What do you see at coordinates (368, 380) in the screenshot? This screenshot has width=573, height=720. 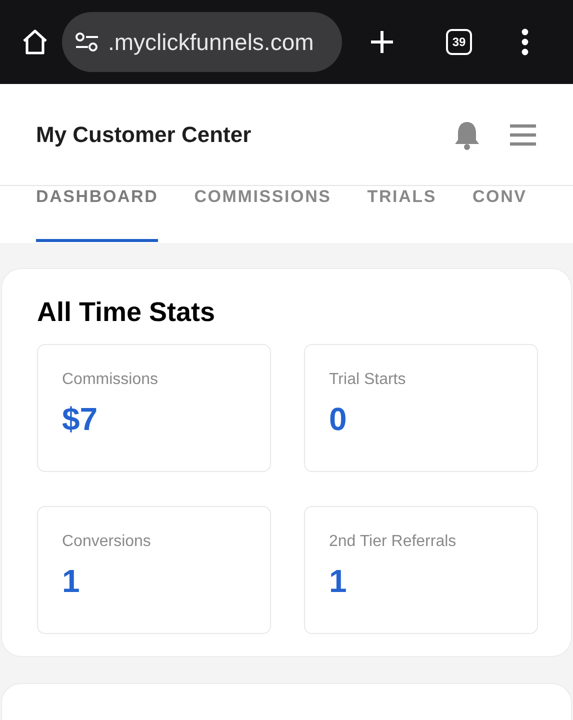 I see `stat-label: Trial Starts` at bounding box center [368, 380].